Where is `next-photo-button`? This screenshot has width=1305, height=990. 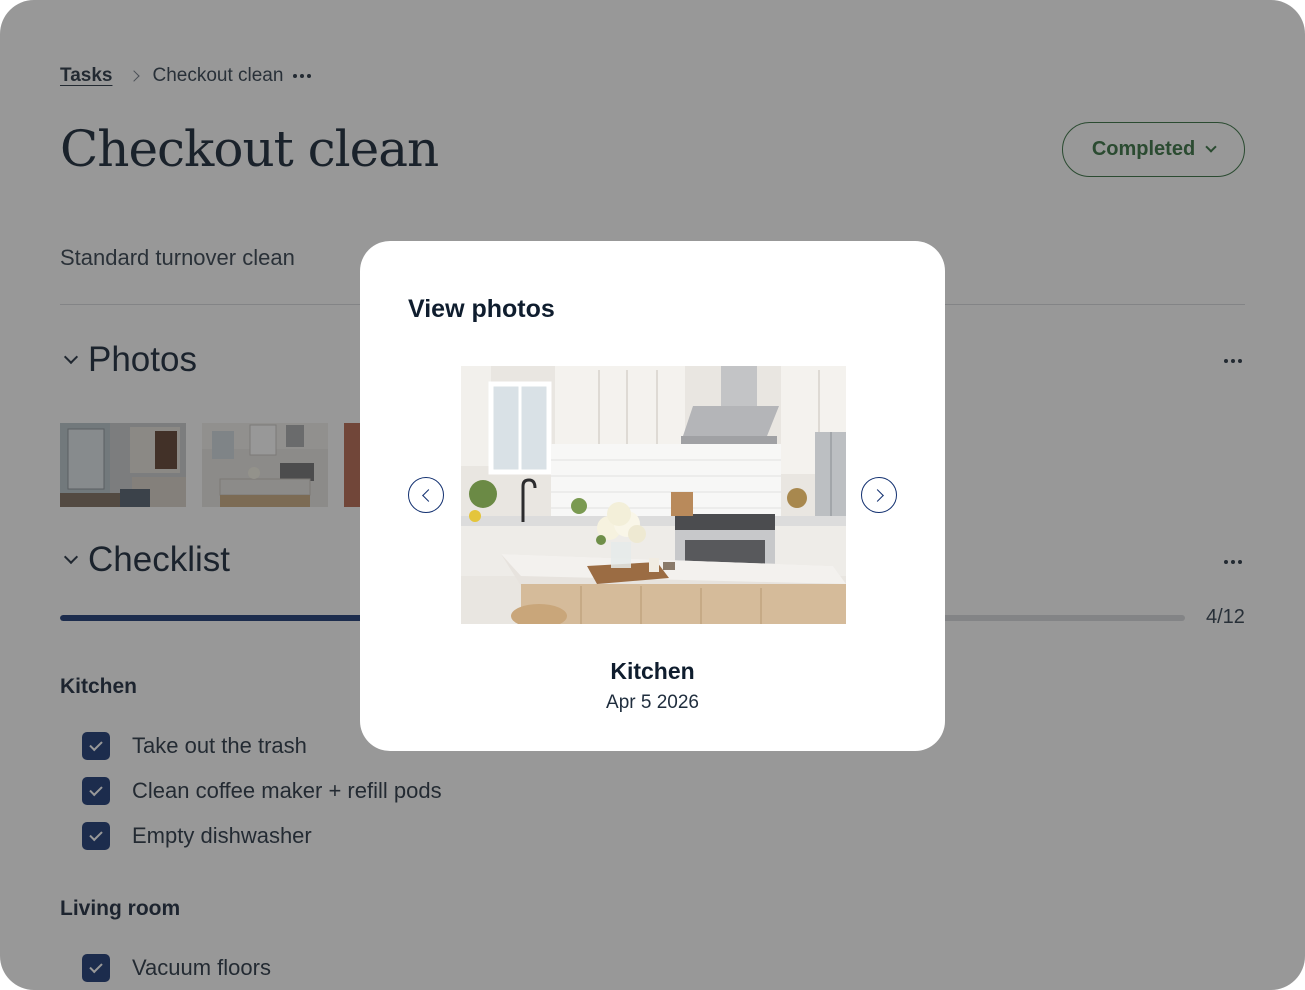
next-photo-button is located at coordinates (879, 495).